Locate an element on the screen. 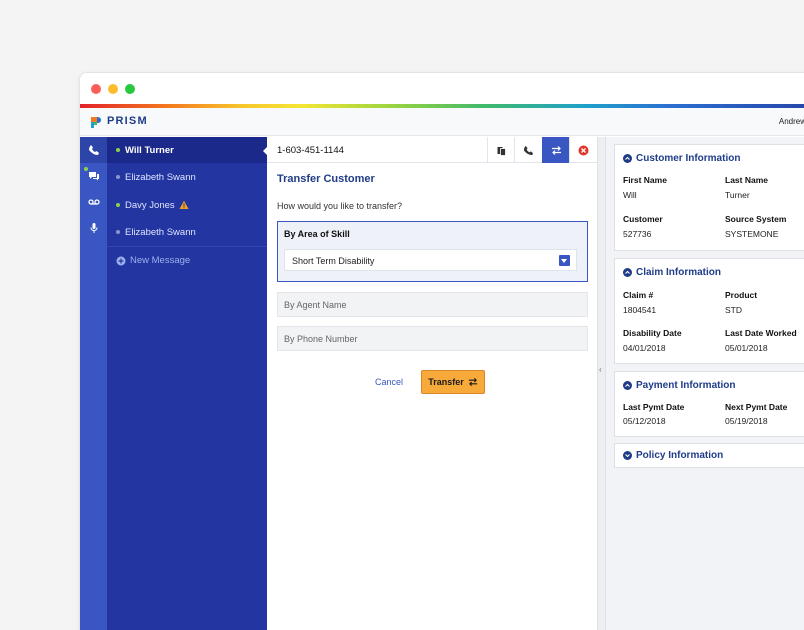 The width and height of the screenshot is (804, 630). claim-info-header: Claim Information is located at coordinates (672, 272).